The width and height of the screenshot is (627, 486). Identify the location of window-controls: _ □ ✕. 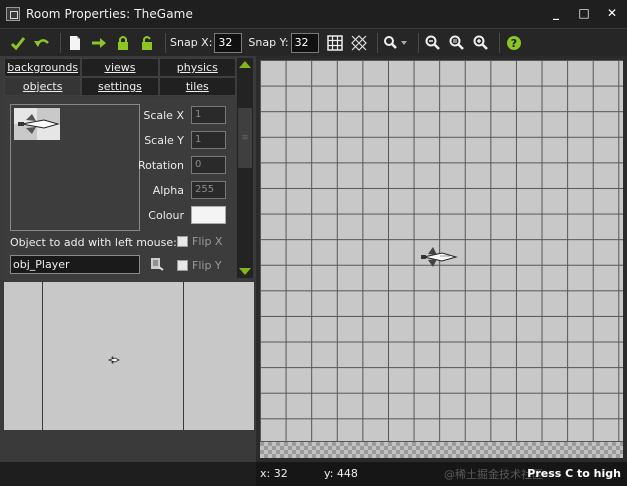
(584, 13).